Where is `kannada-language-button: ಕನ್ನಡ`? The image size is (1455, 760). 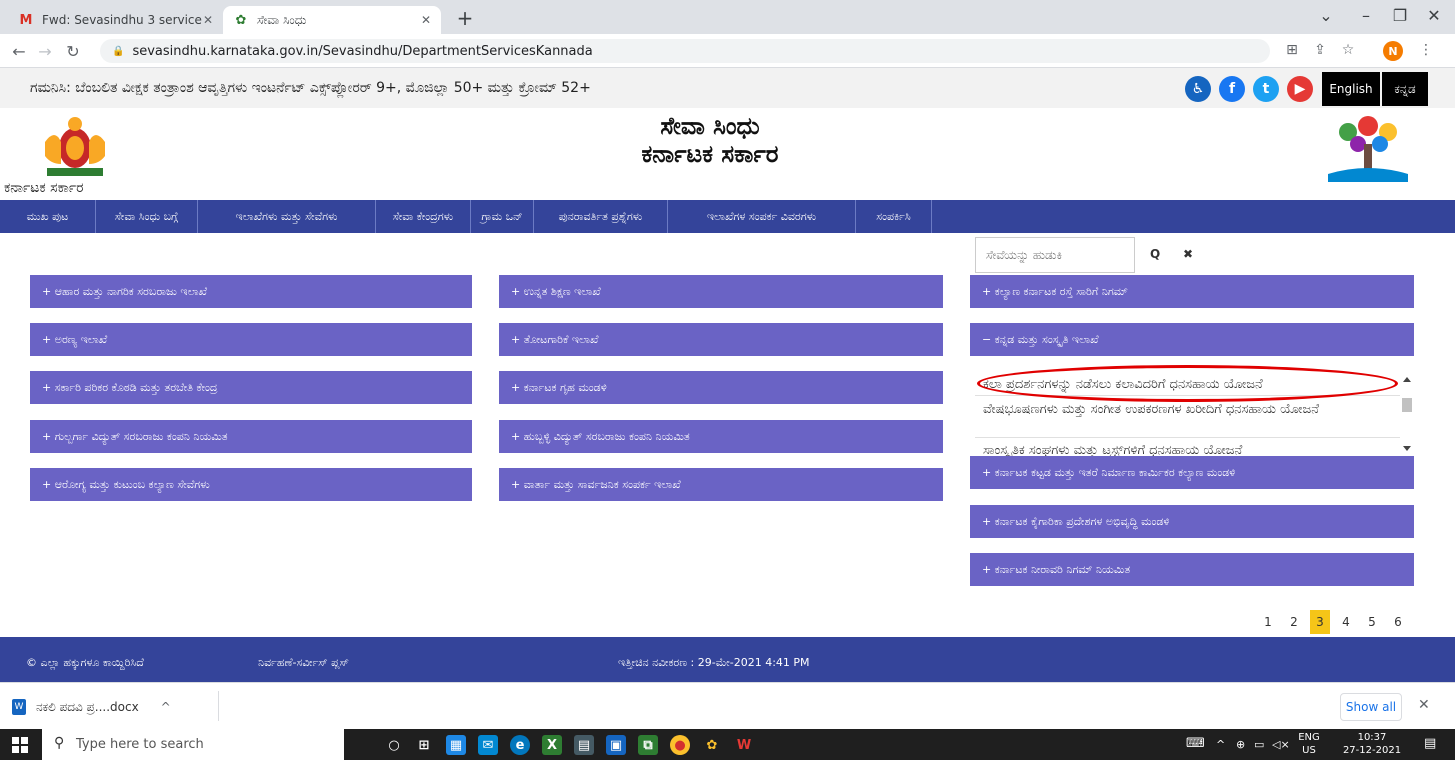 kannada-language-button: ಕನ್ನಡ is located at coordinates (1405, 89).